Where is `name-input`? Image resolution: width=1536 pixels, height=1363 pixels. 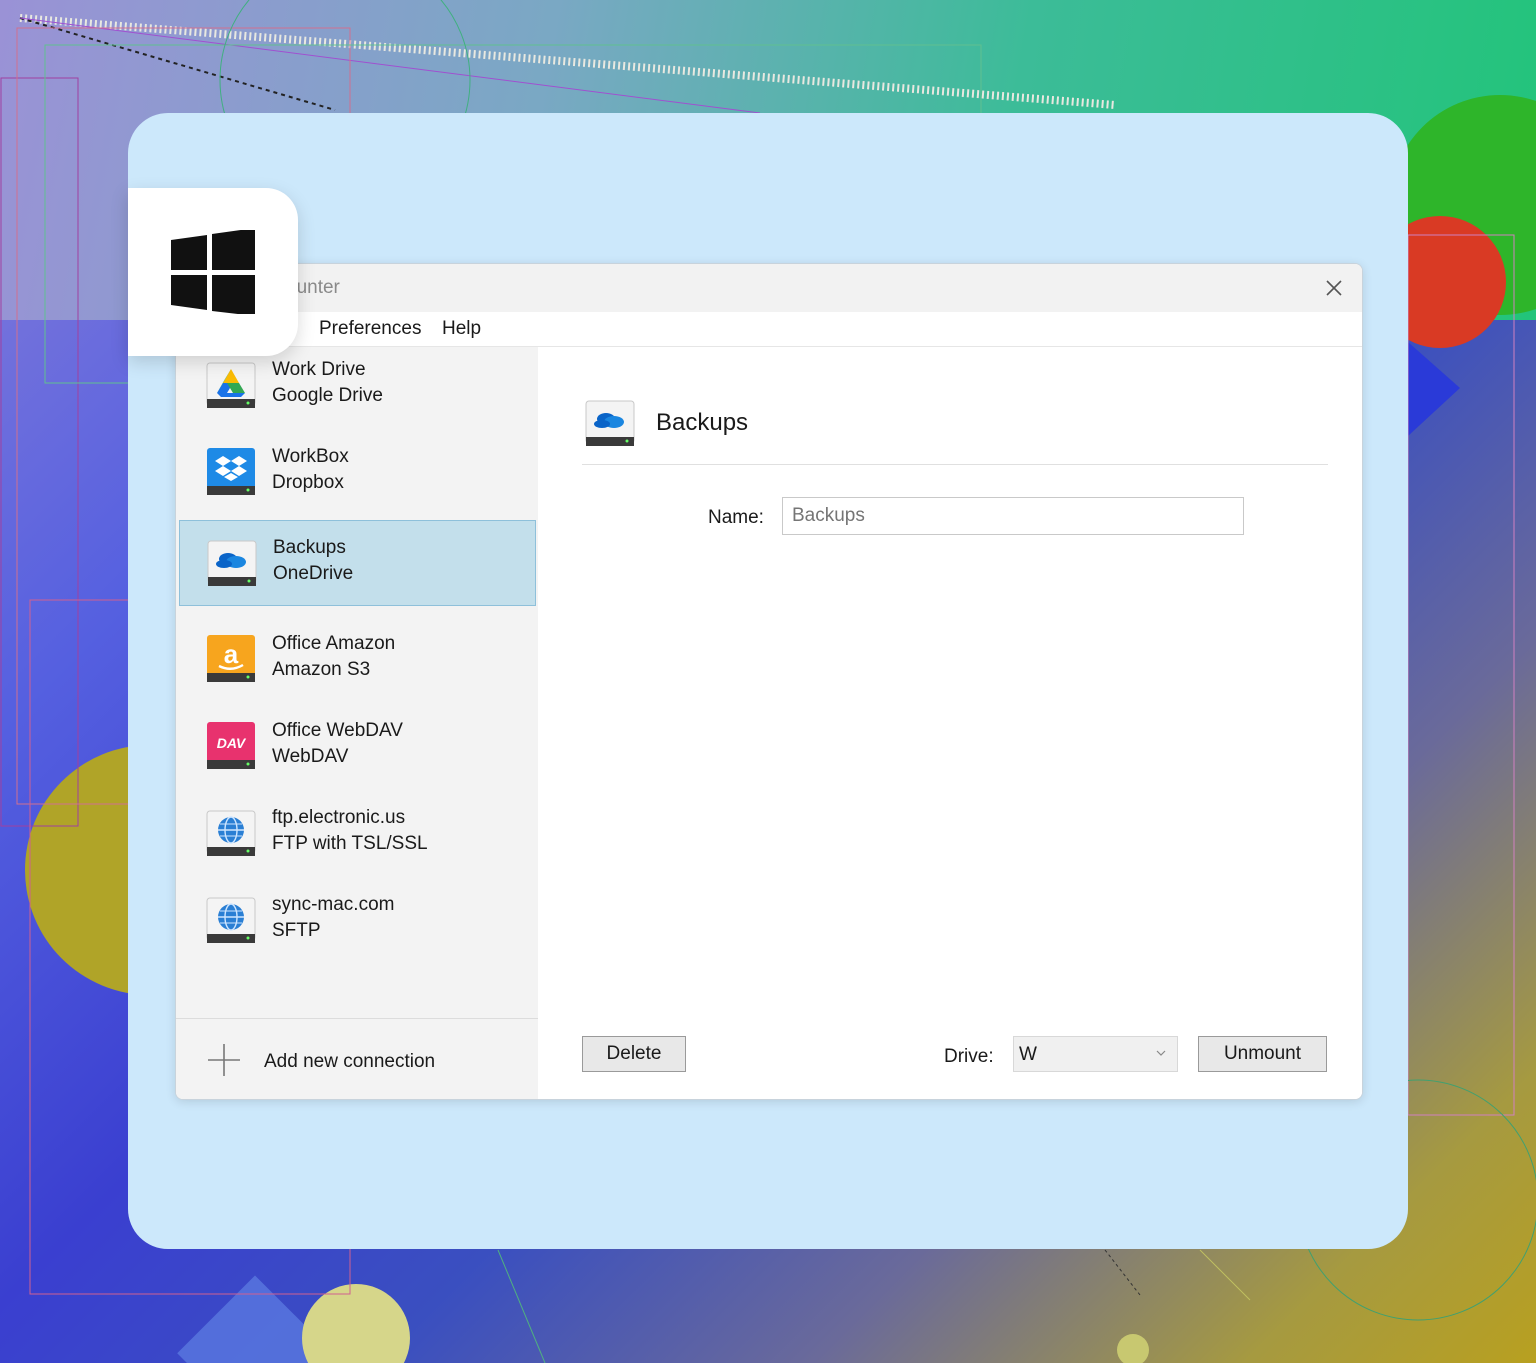
name-input is located at coordinates (1013, 516).